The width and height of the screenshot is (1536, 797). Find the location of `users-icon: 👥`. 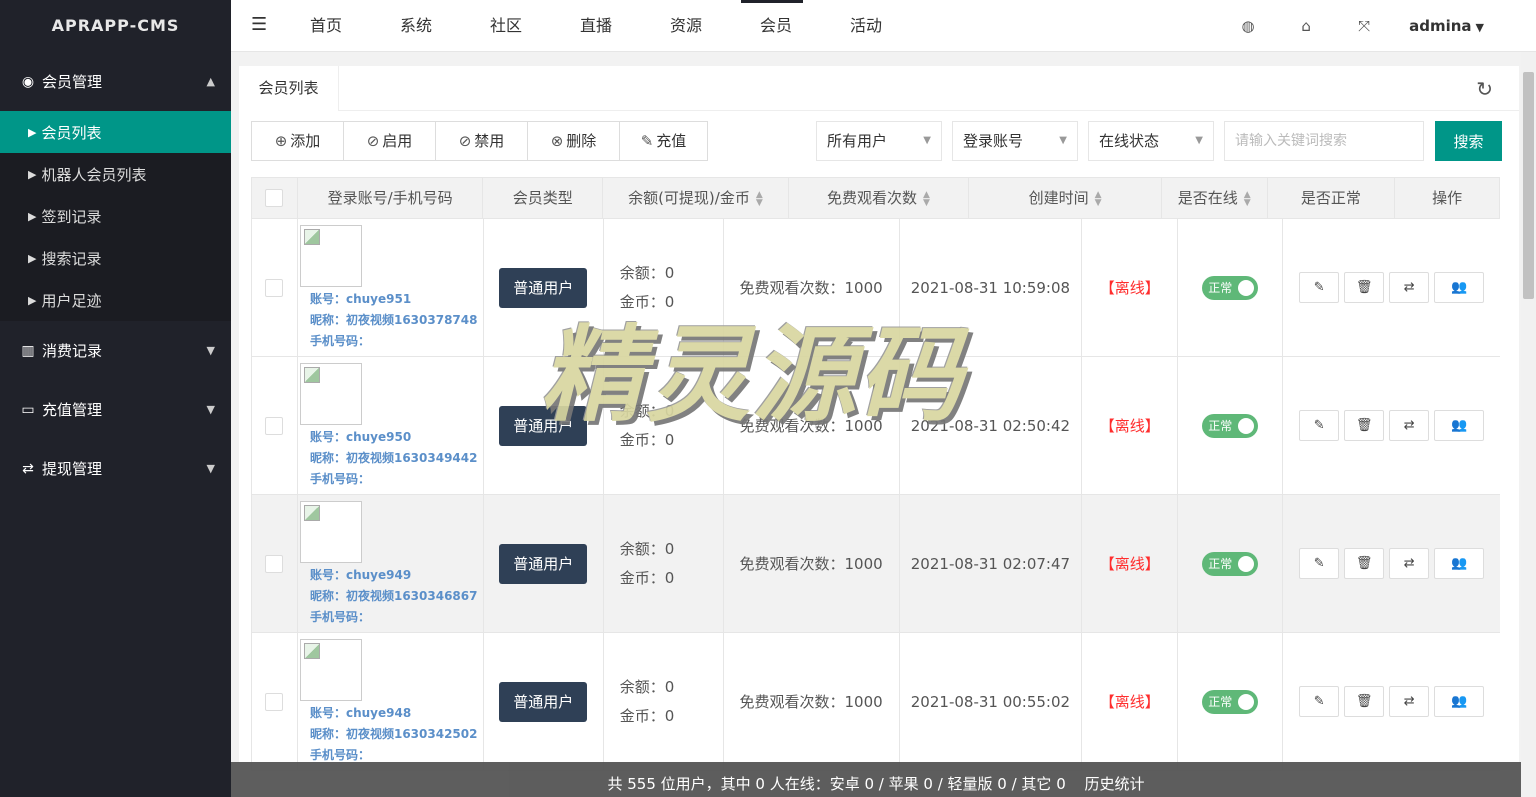

users-icon: 👥 is located at coordinates (1459, 425).